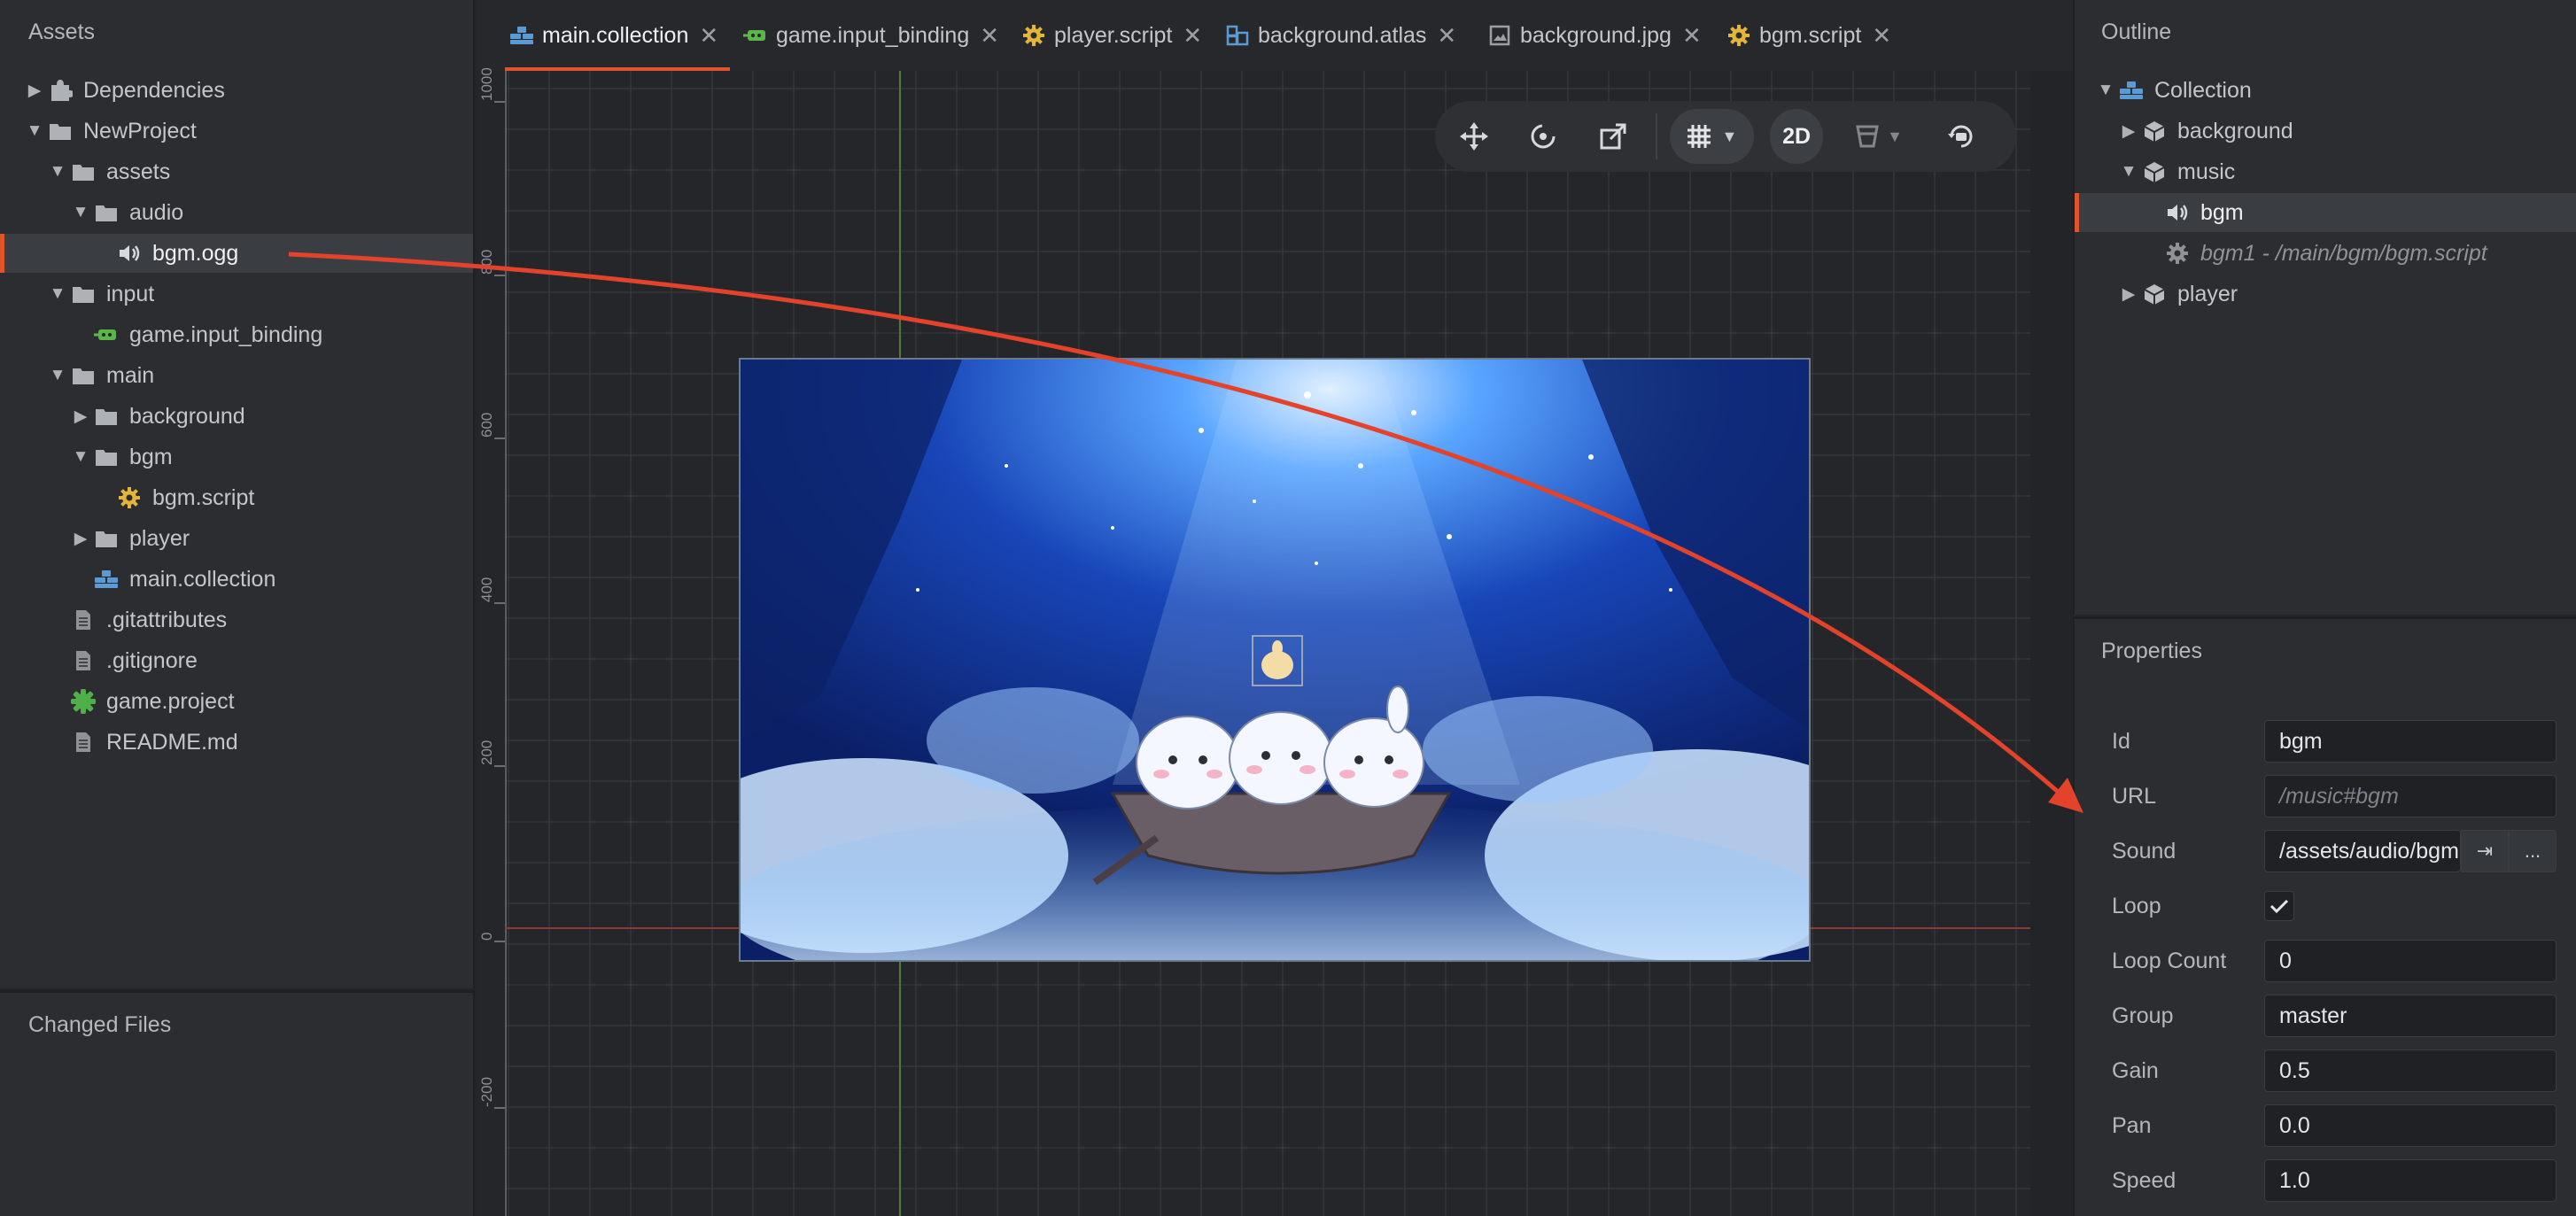  I want to click on tab-label: game.input_binding, so click(873, 35).